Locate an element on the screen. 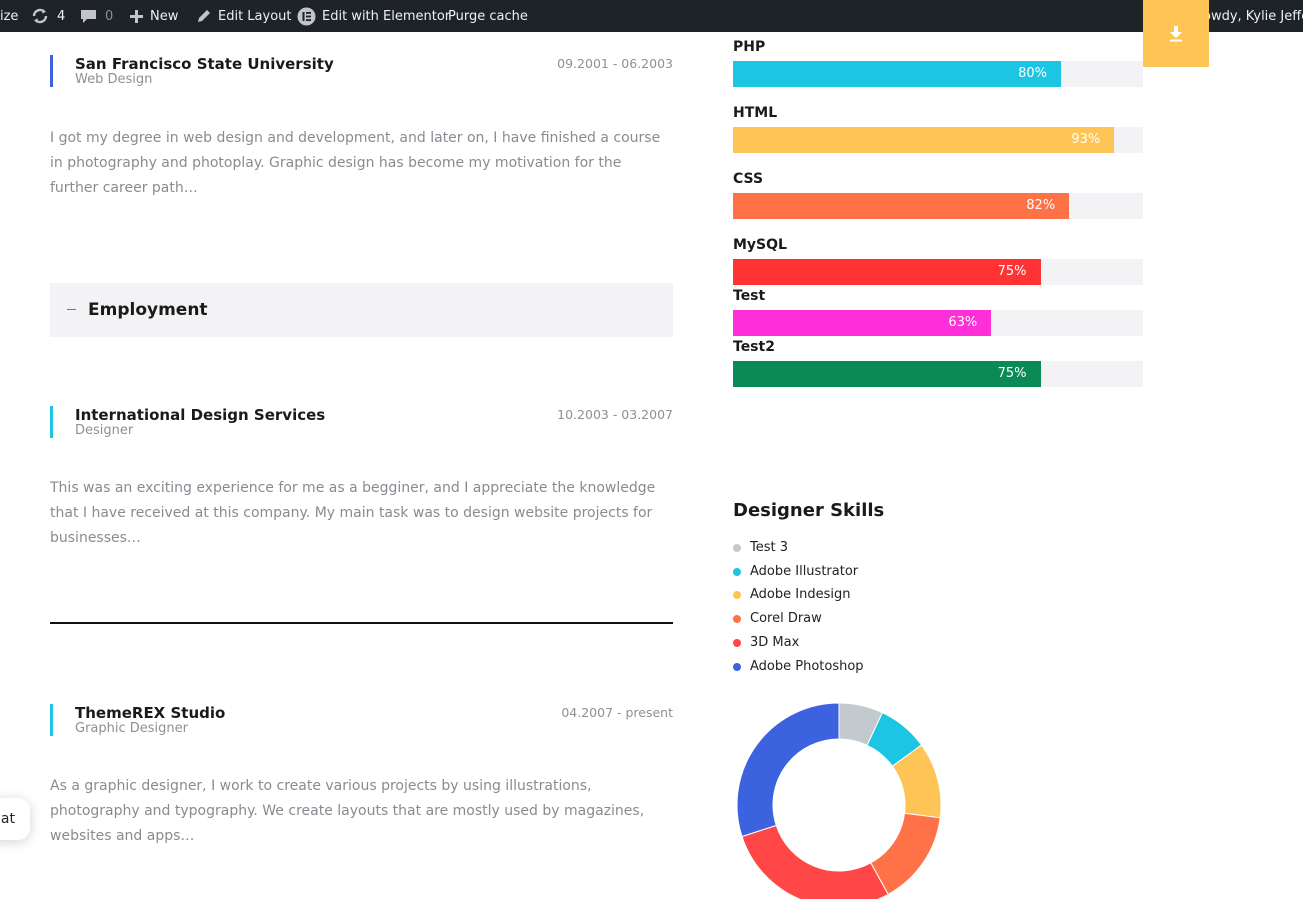  entry-subtitle: Designer is located at coordinates (104, 430).